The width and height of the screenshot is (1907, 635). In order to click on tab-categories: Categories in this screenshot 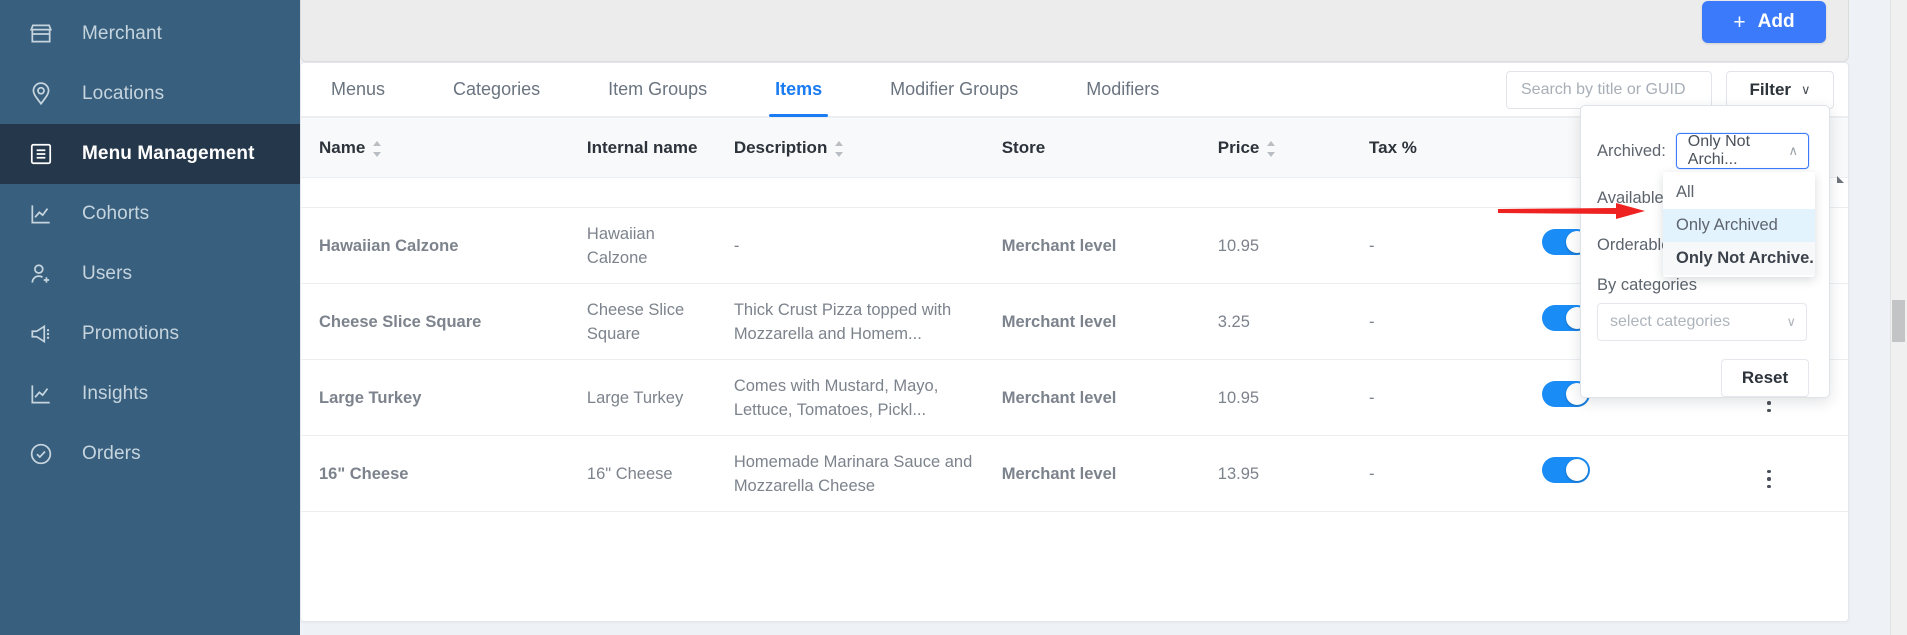, I will do `click(496, 90)`.